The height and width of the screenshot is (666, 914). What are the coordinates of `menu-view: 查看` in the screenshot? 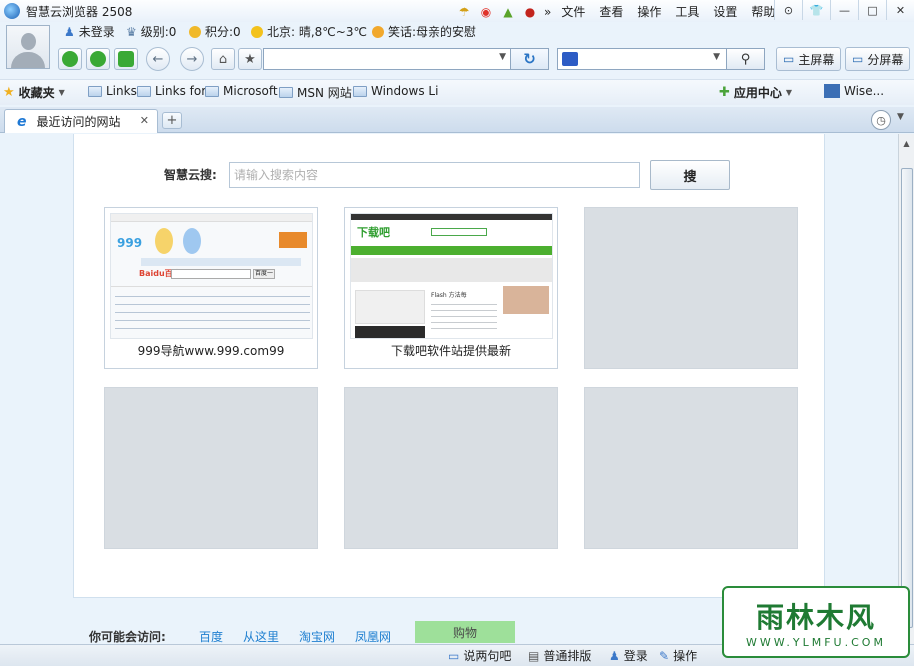 It's located at (611, 11).